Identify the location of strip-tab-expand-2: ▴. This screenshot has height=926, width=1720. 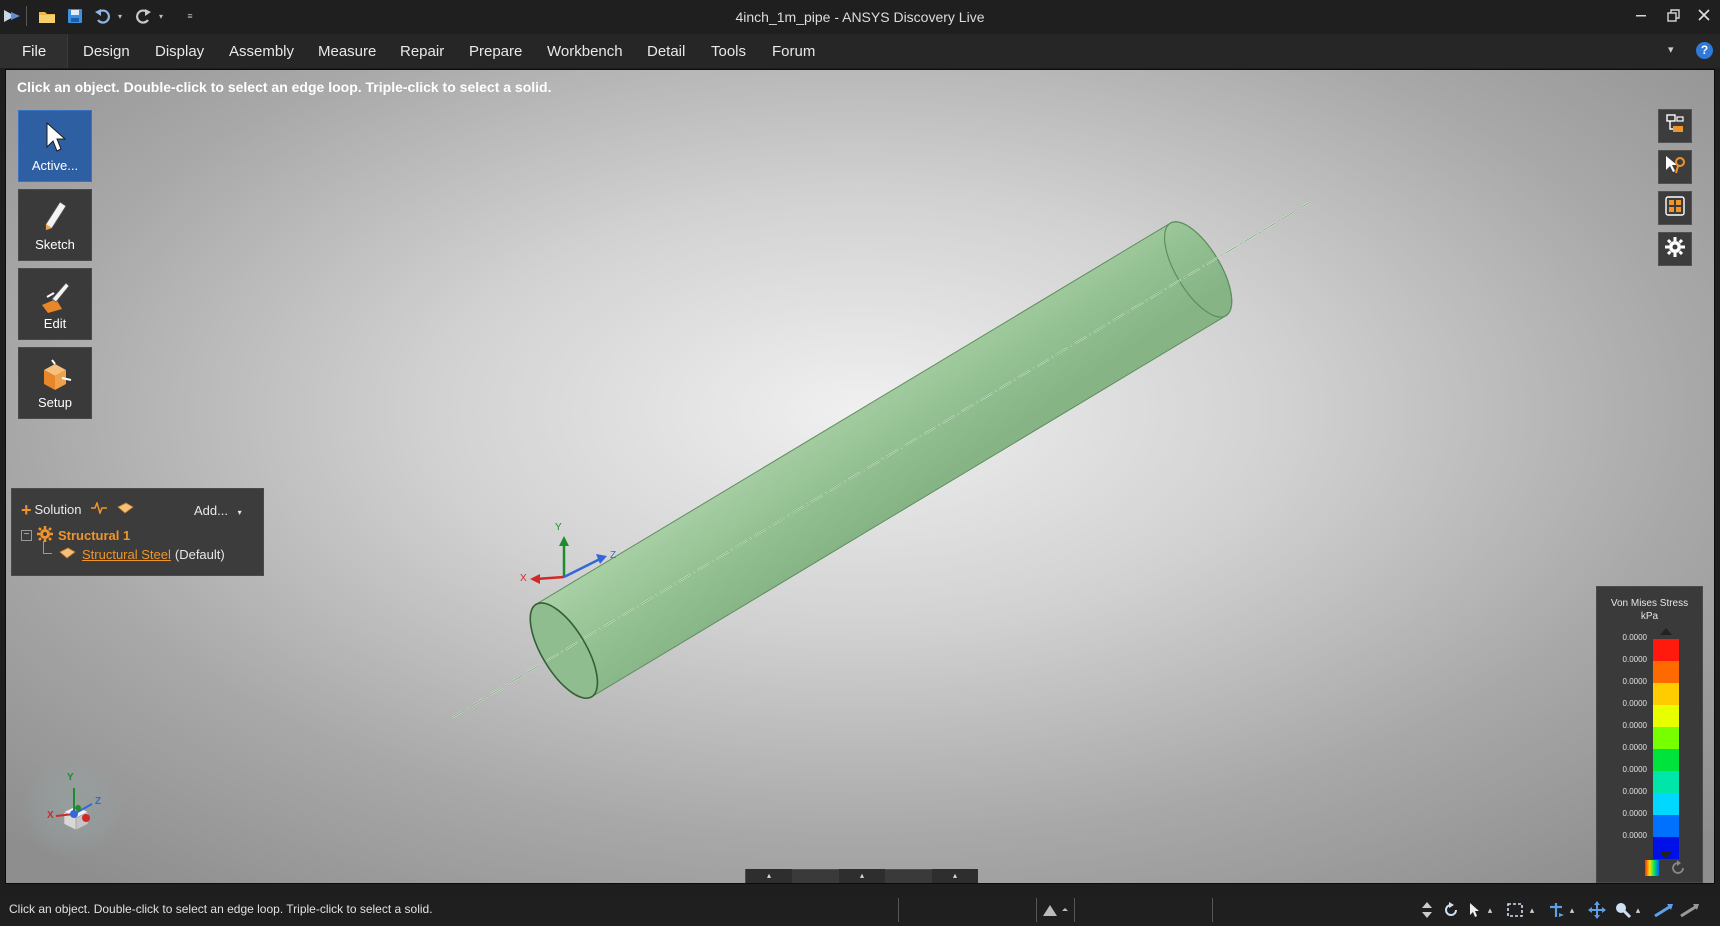
(862, 876).